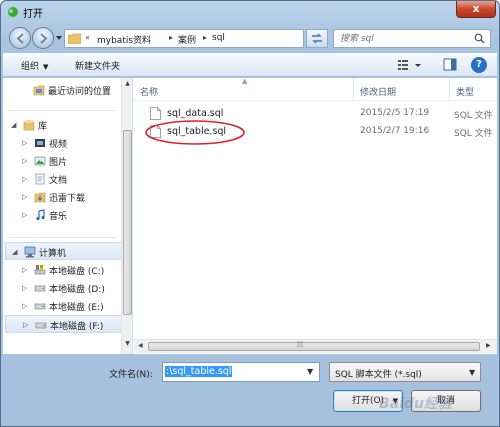  I want to click on column-header-type: 类型, so click(473, 89).